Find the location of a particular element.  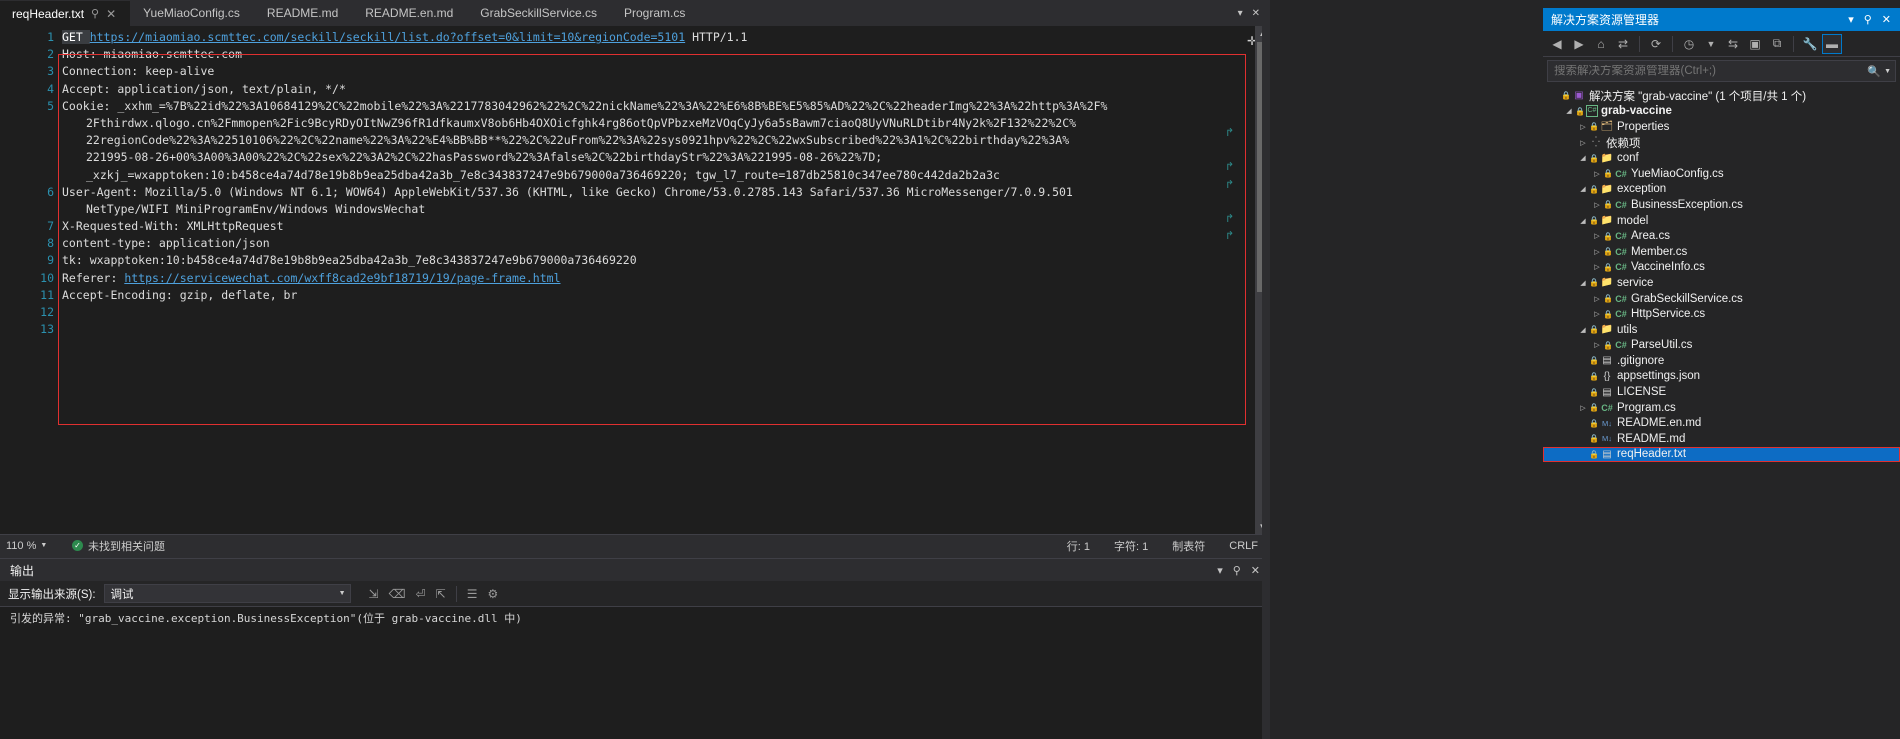

refresh-icon: ⟳ is located at coordinates (1656, 44).